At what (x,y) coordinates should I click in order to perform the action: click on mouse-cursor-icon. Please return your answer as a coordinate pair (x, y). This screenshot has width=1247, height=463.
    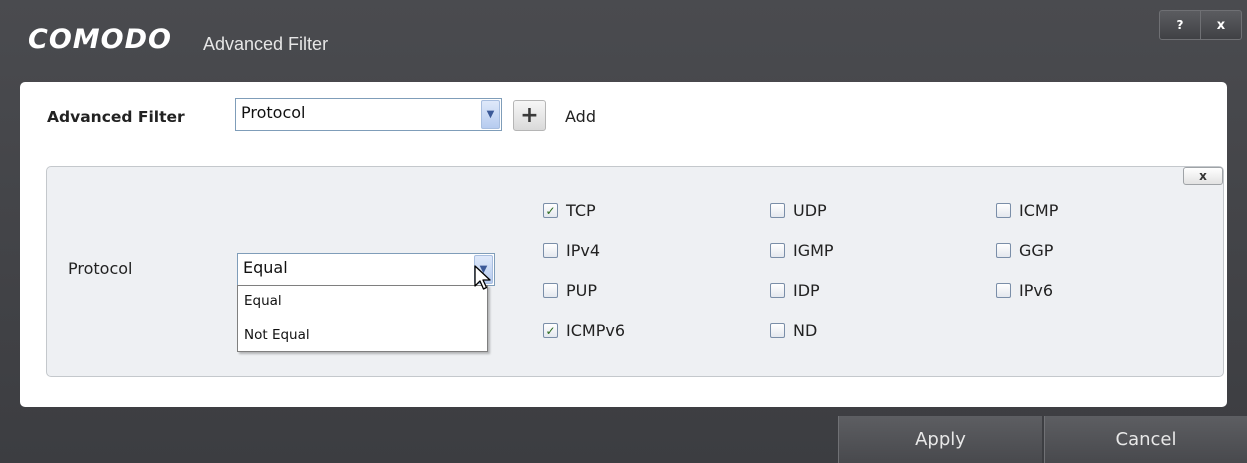
    Looking at the image, I should click on (482, 277).